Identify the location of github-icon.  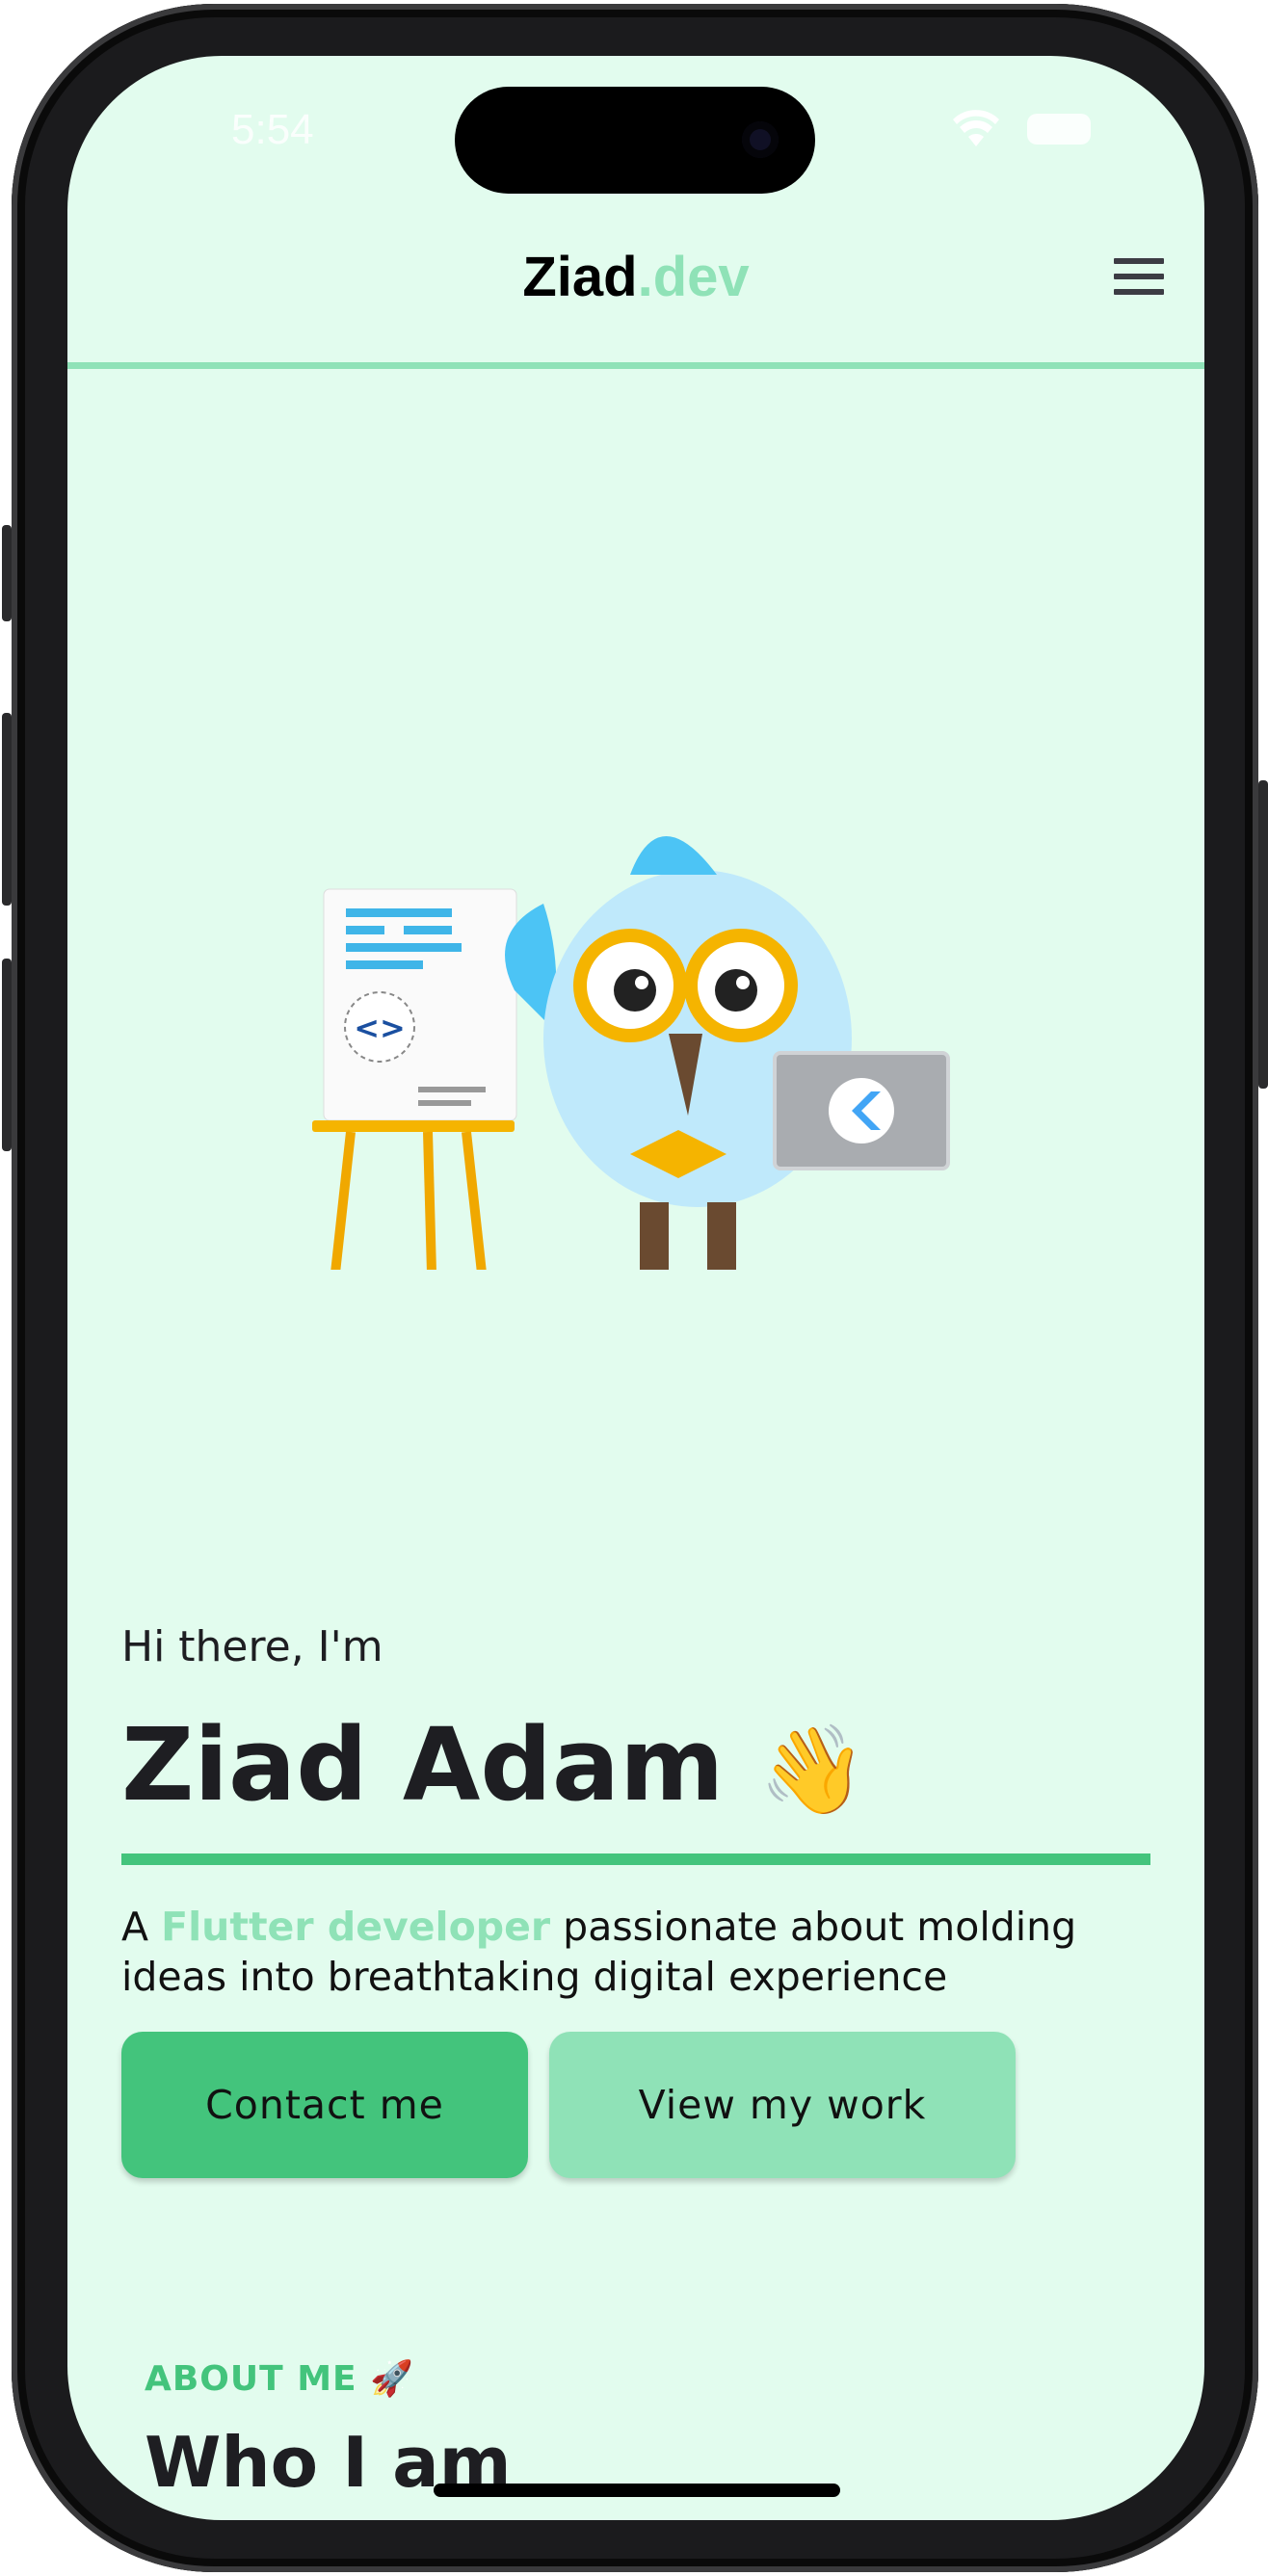
(1094, 2104).